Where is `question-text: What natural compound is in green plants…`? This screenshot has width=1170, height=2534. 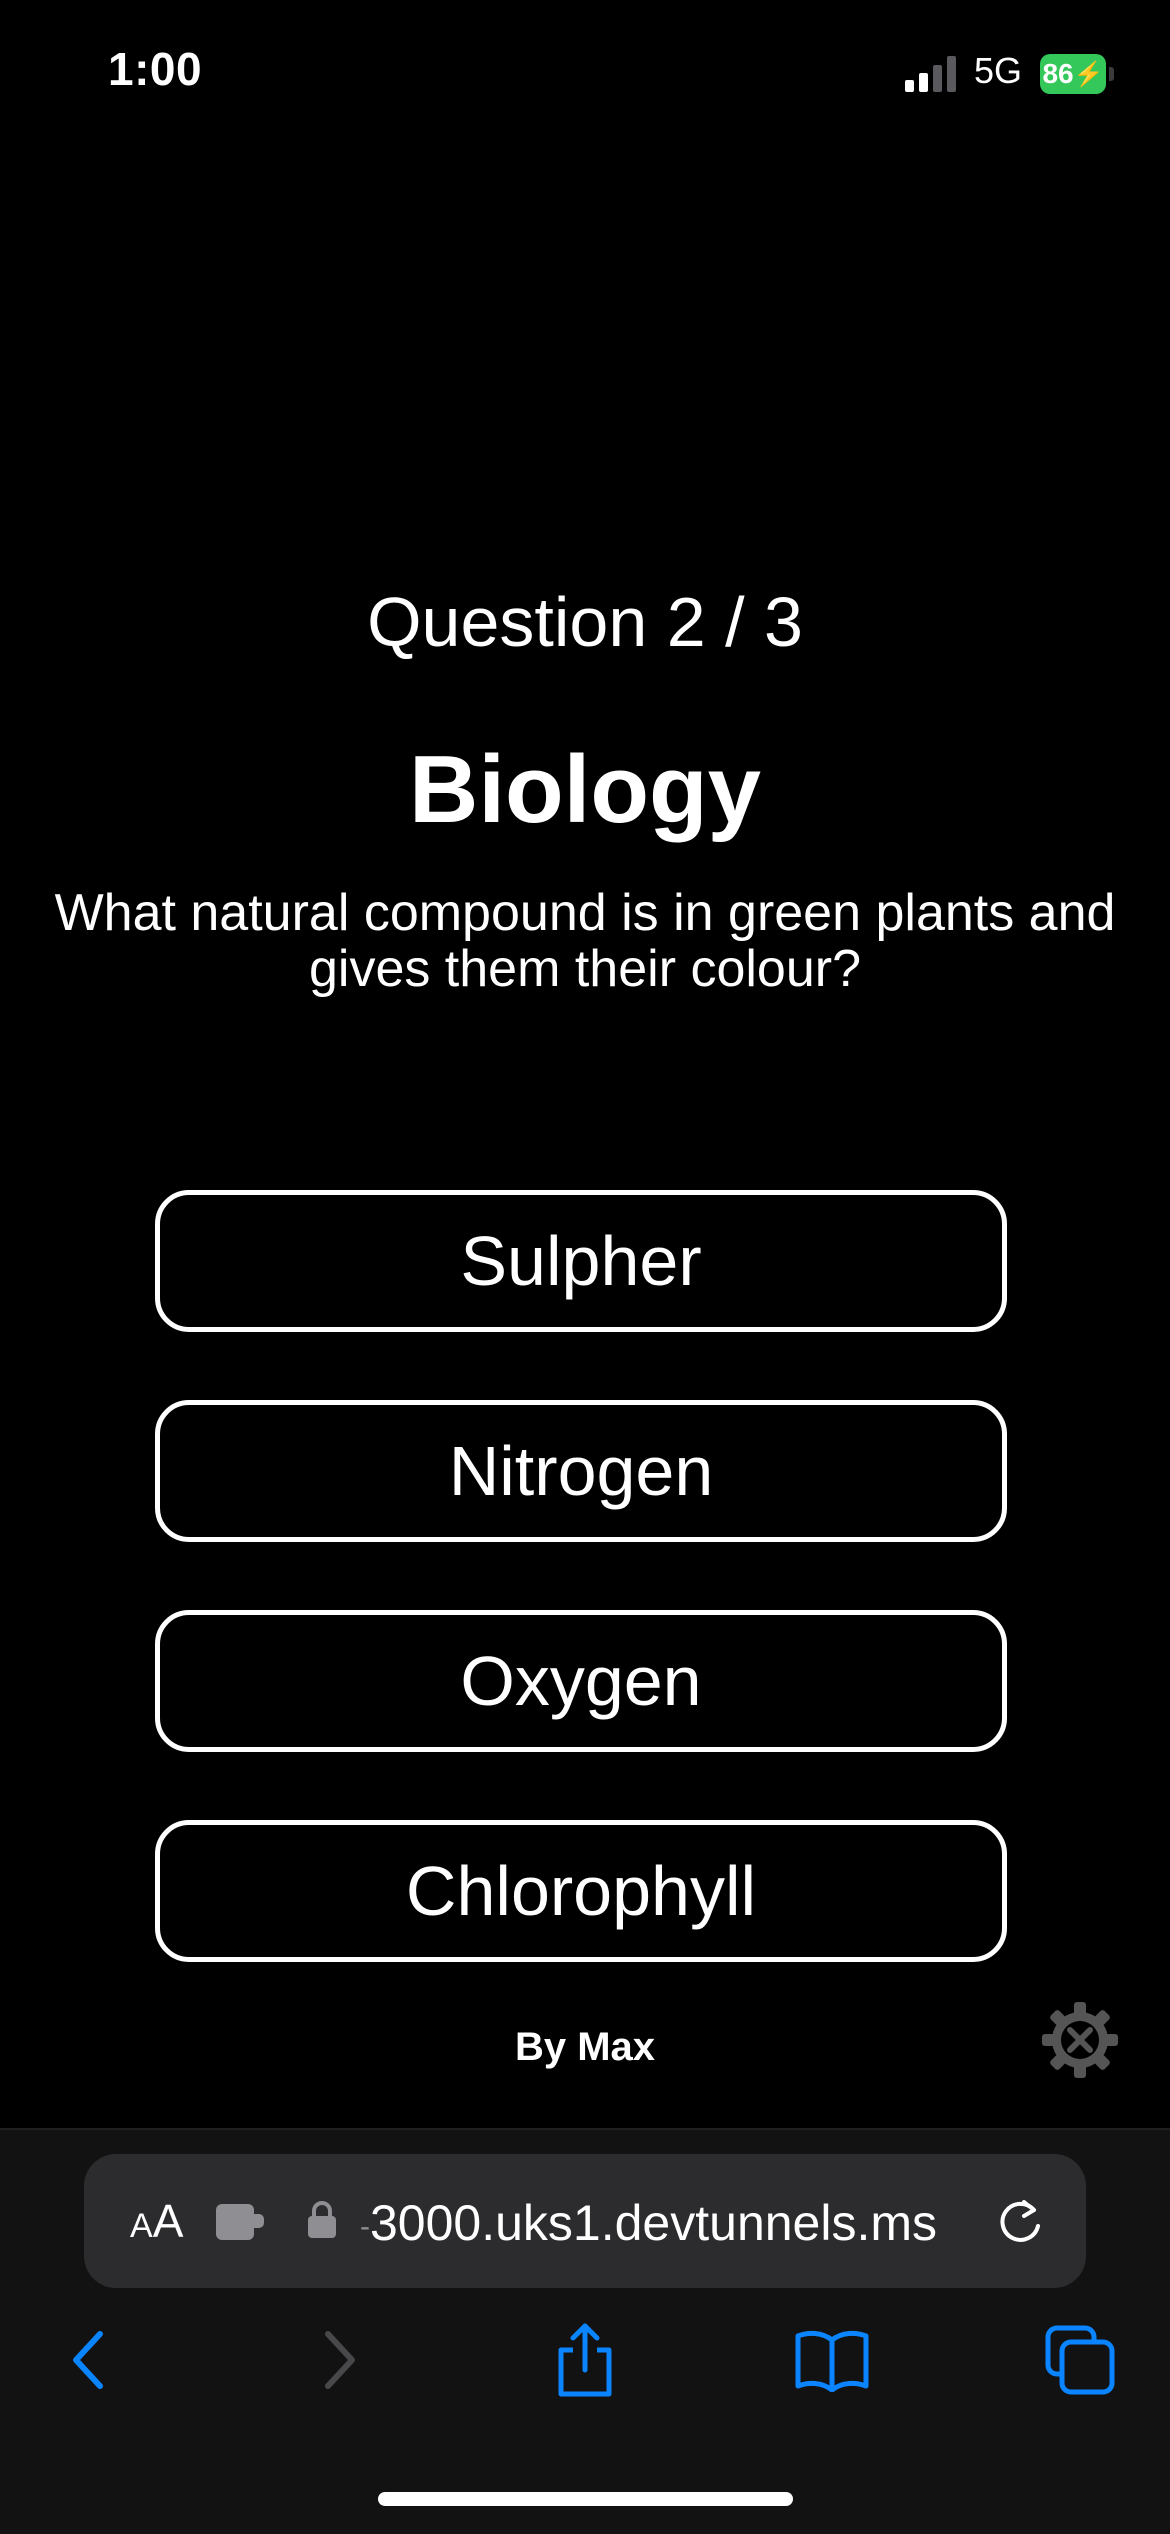
question-text: What natural compound is in green plants… is located at coordinates (585, 941).